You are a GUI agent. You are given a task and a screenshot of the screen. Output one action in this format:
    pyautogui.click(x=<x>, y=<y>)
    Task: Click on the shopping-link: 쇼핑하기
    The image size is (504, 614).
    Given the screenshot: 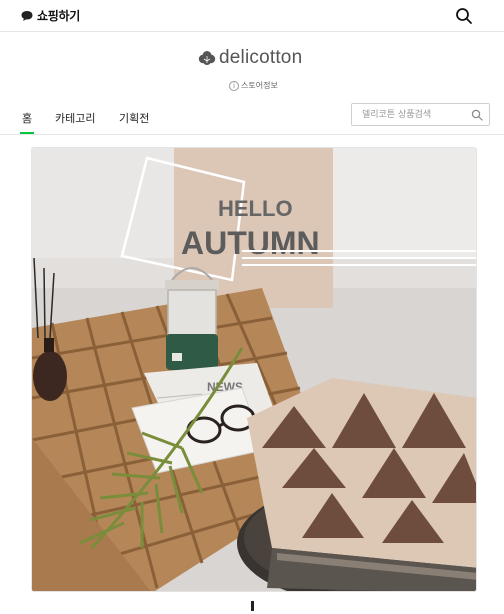 What is the action you would take?
    pyautogui.click(x=50, y=15)
    